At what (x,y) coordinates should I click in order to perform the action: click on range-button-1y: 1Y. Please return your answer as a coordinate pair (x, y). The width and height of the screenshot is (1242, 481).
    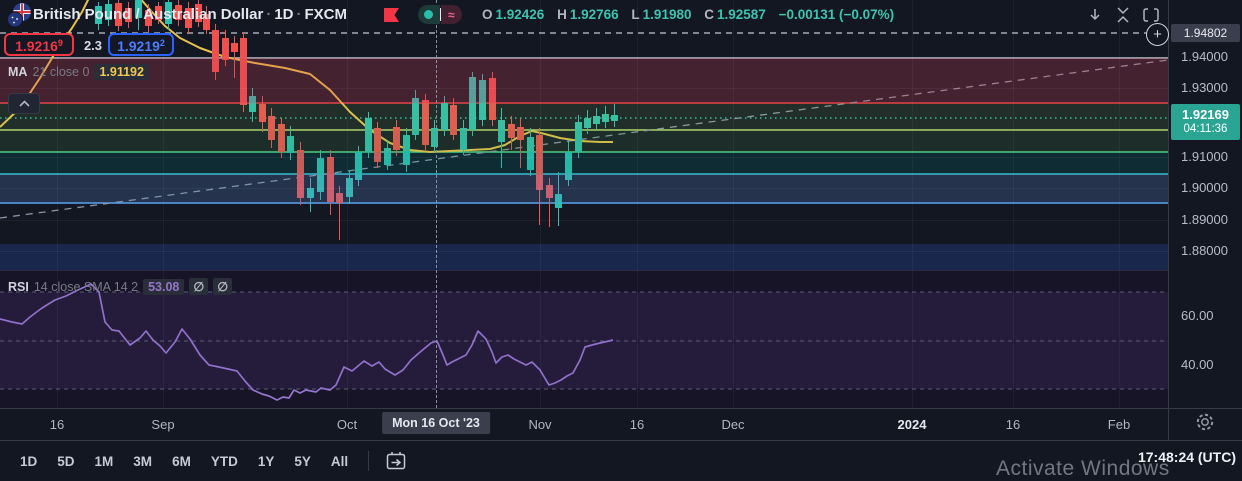
    Looking at the image, I should click on (266, 461).